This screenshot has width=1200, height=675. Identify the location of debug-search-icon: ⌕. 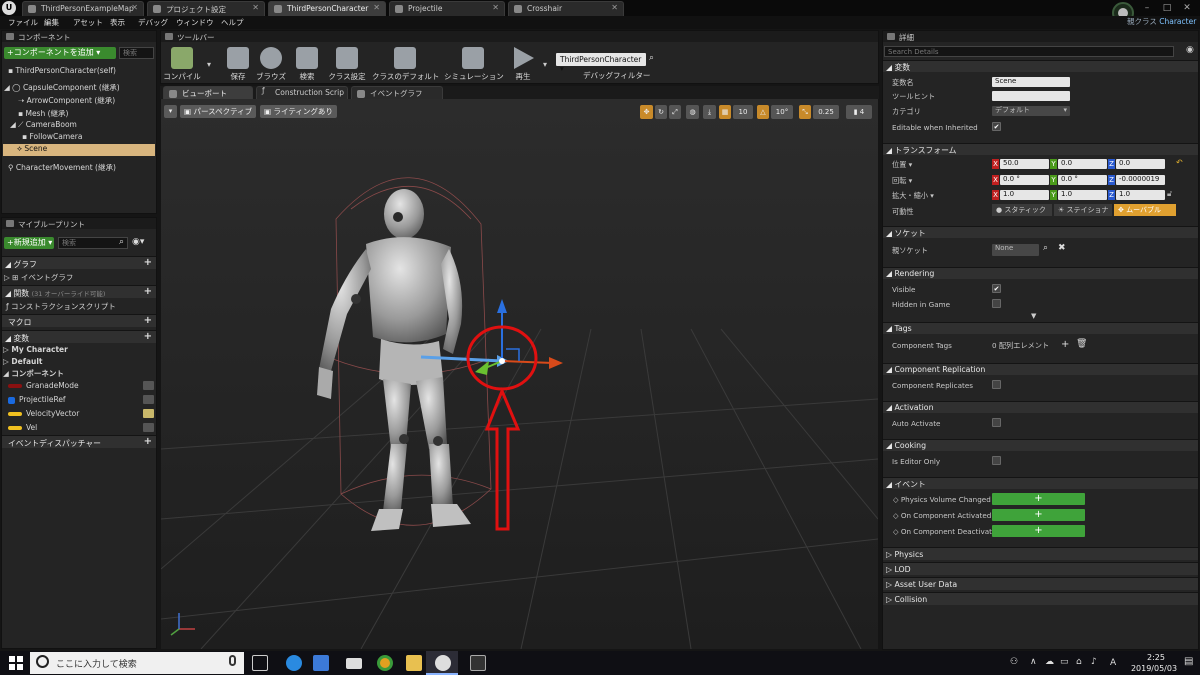
(651, 58).